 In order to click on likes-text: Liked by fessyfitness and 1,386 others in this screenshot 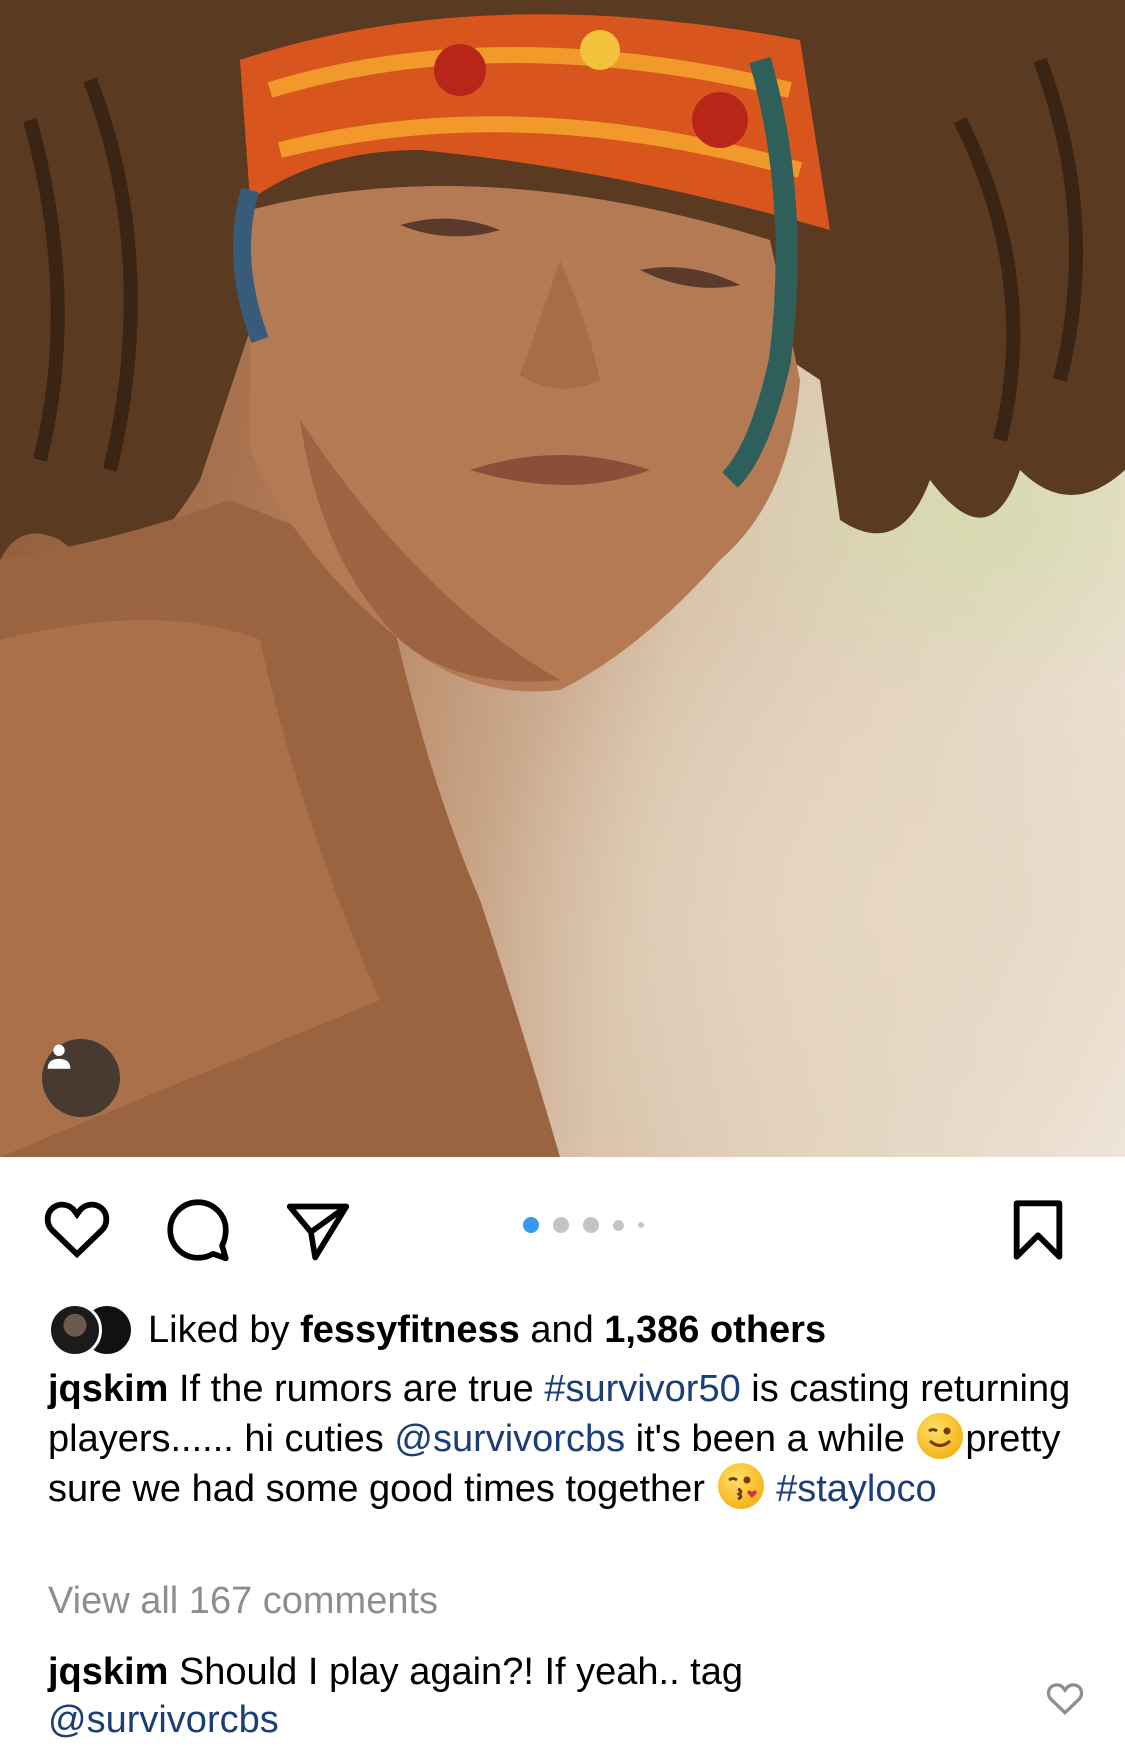, I will do `click(487, 1330)`.